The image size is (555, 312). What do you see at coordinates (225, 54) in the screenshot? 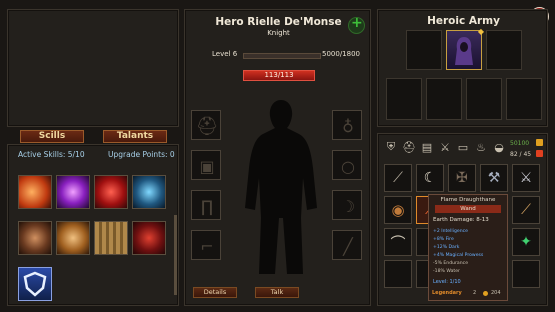
I see `level-label: Level 6` at bounding box center [225, 54].